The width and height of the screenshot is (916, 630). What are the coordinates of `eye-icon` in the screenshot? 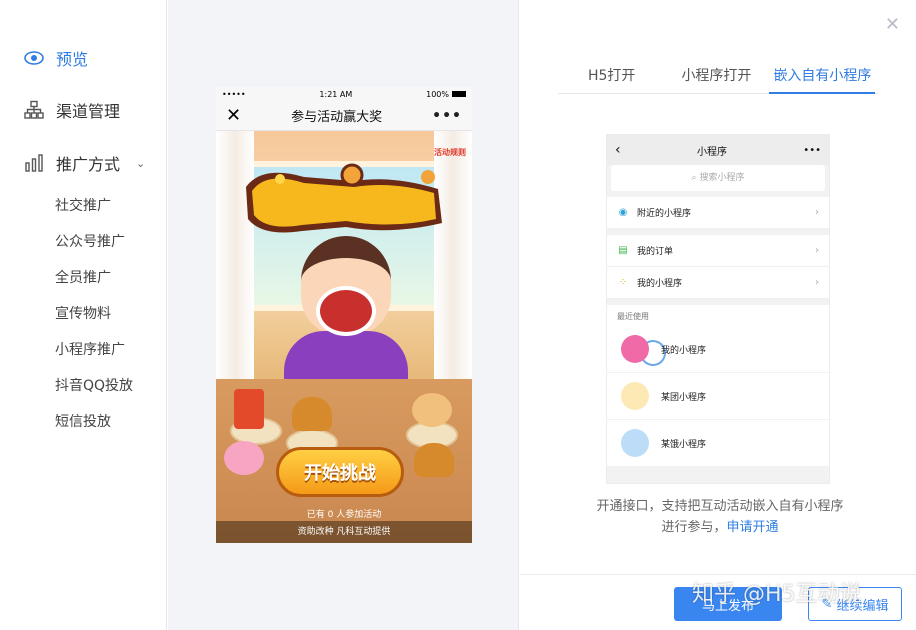 It's located at (34, 58).